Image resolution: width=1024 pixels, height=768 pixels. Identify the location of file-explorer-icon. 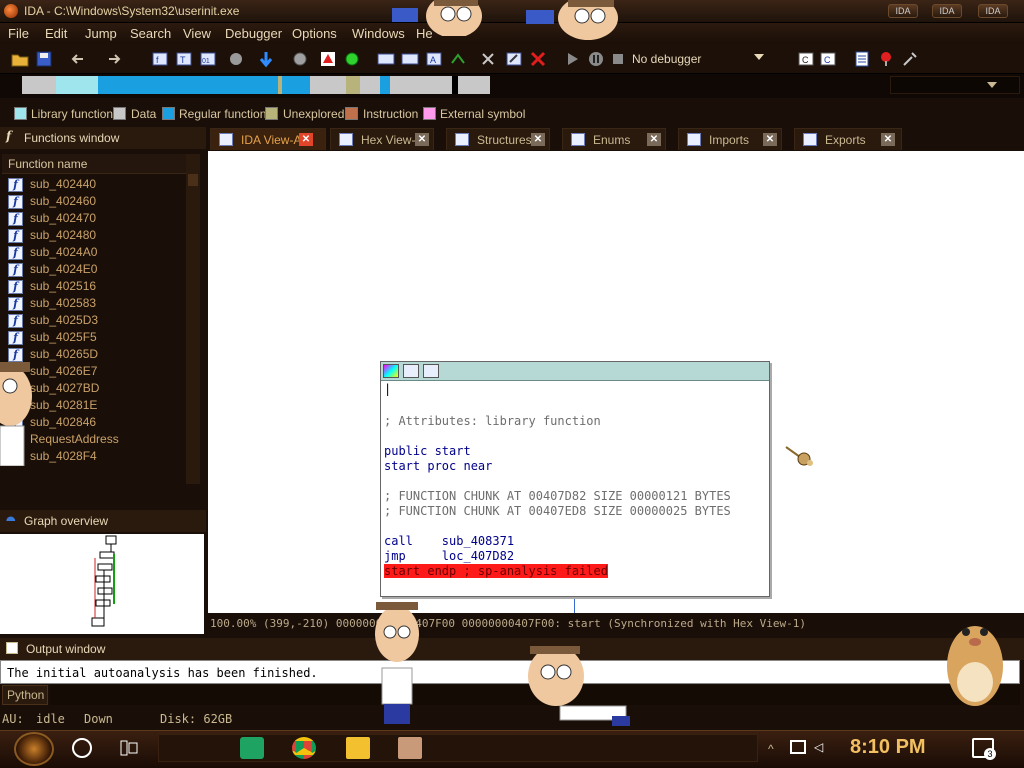
(358, 748).